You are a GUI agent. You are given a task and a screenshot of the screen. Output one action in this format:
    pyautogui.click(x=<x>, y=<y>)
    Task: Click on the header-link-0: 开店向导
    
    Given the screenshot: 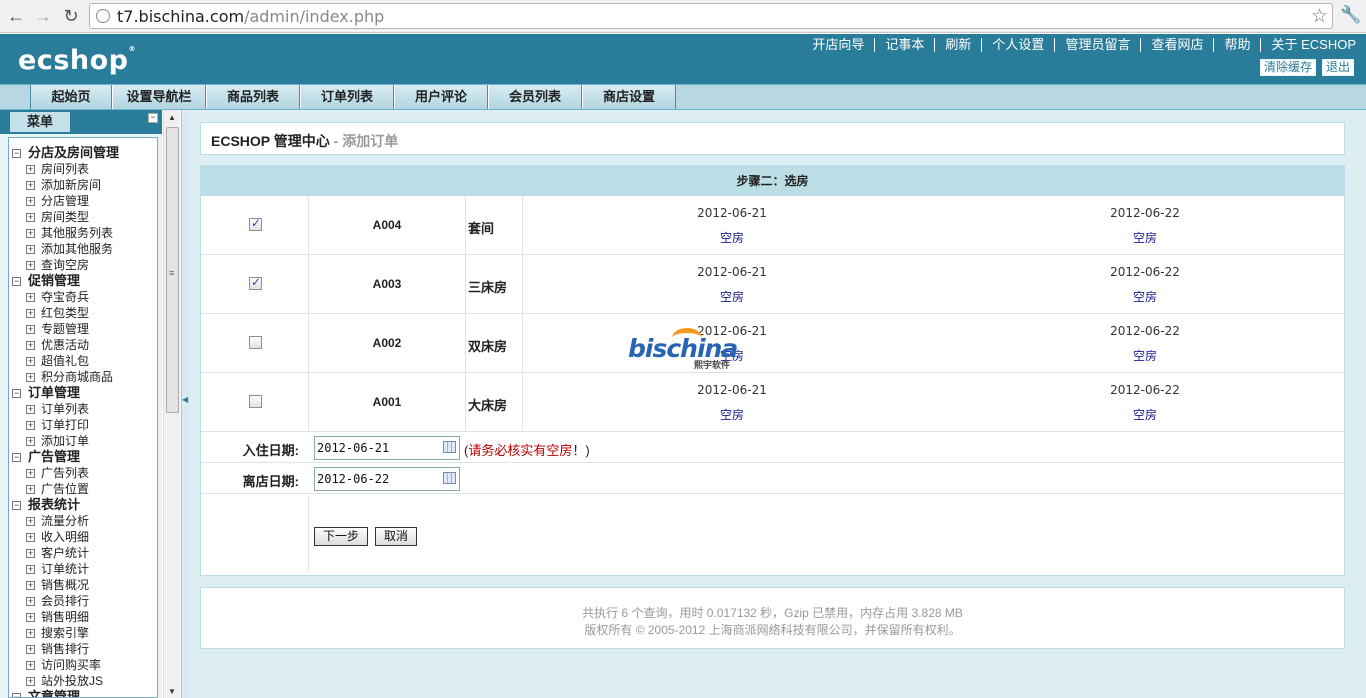 What is the action you would take?
    pyautogui.click(x=838, y=45)
    